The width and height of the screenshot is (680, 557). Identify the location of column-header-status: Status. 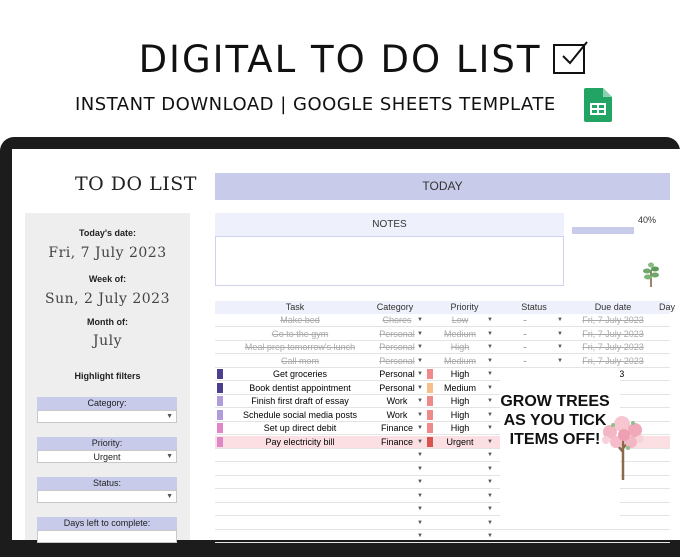
(534, 307).